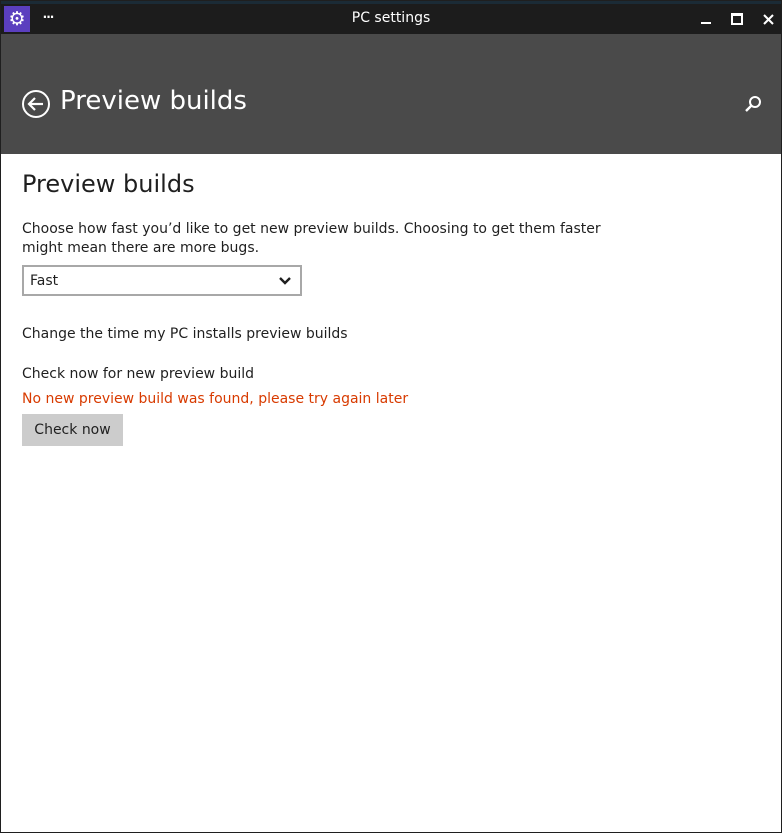  I want to click on search-icon, so click(753, 104).